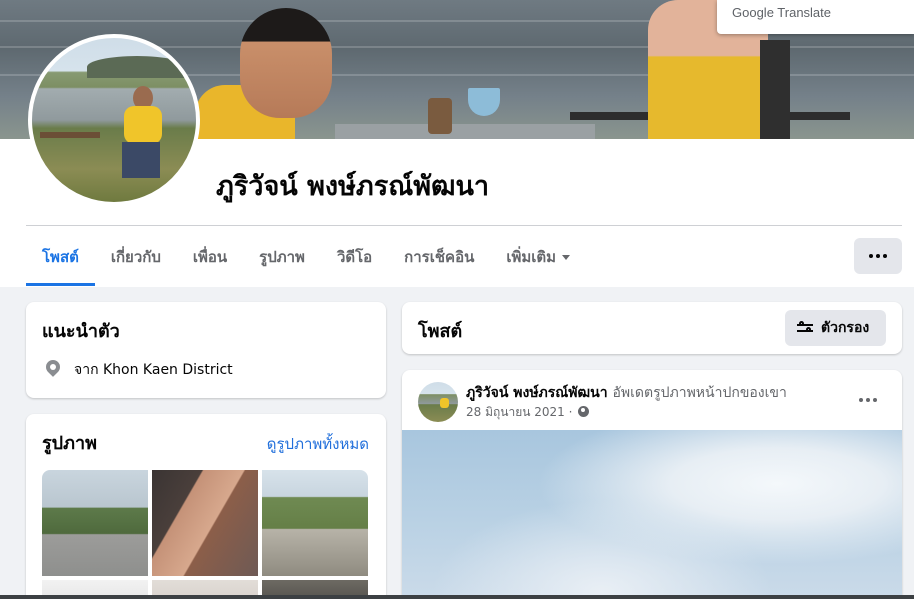 This screenshot has width=914, height=599. Describe the element at coordinates (206, 350) in the screenshot. I see `intro-card: แนะนำตัว จาก Khon Kaen District` at that location.